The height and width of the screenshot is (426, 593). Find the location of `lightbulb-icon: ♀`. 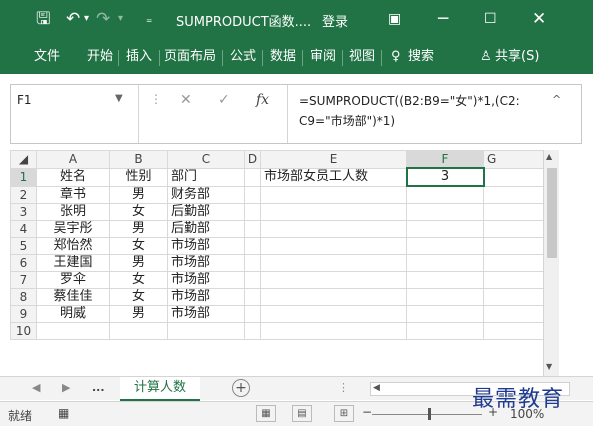

lightbulb-icon: ♀ is located at coordinates (396, 57).